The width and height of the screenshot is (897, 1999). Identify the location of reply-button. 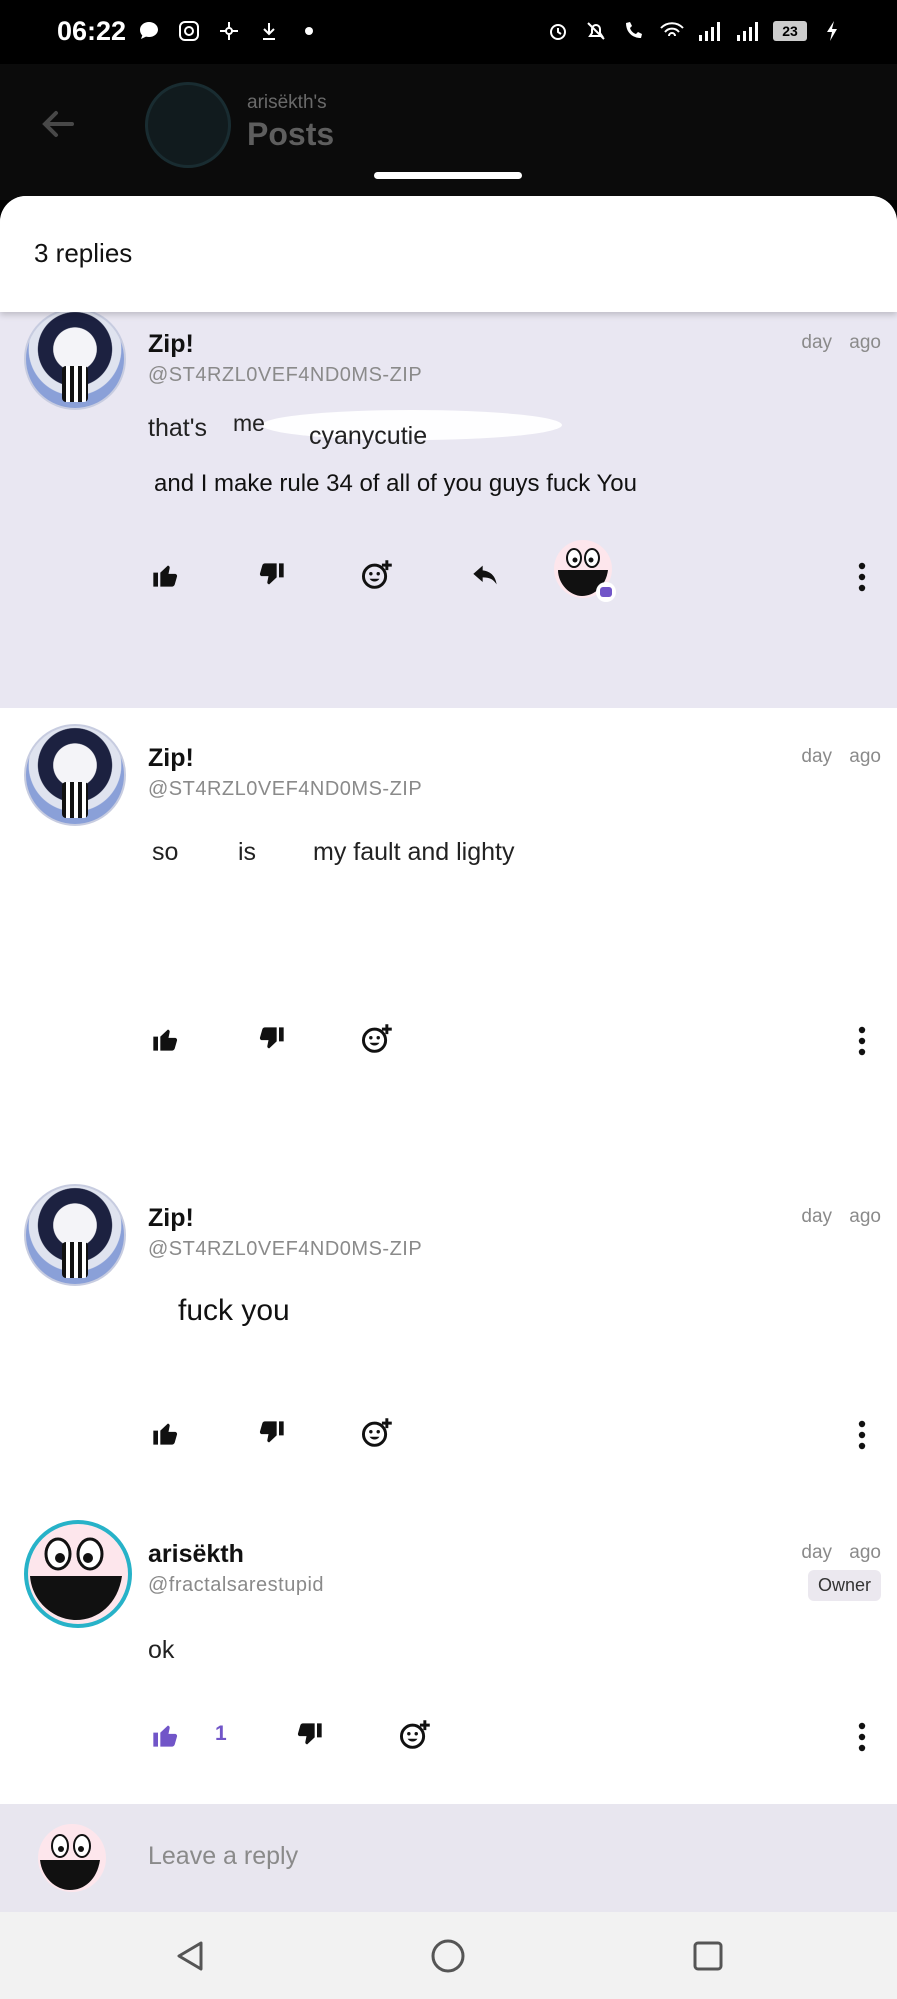
(485, 575).